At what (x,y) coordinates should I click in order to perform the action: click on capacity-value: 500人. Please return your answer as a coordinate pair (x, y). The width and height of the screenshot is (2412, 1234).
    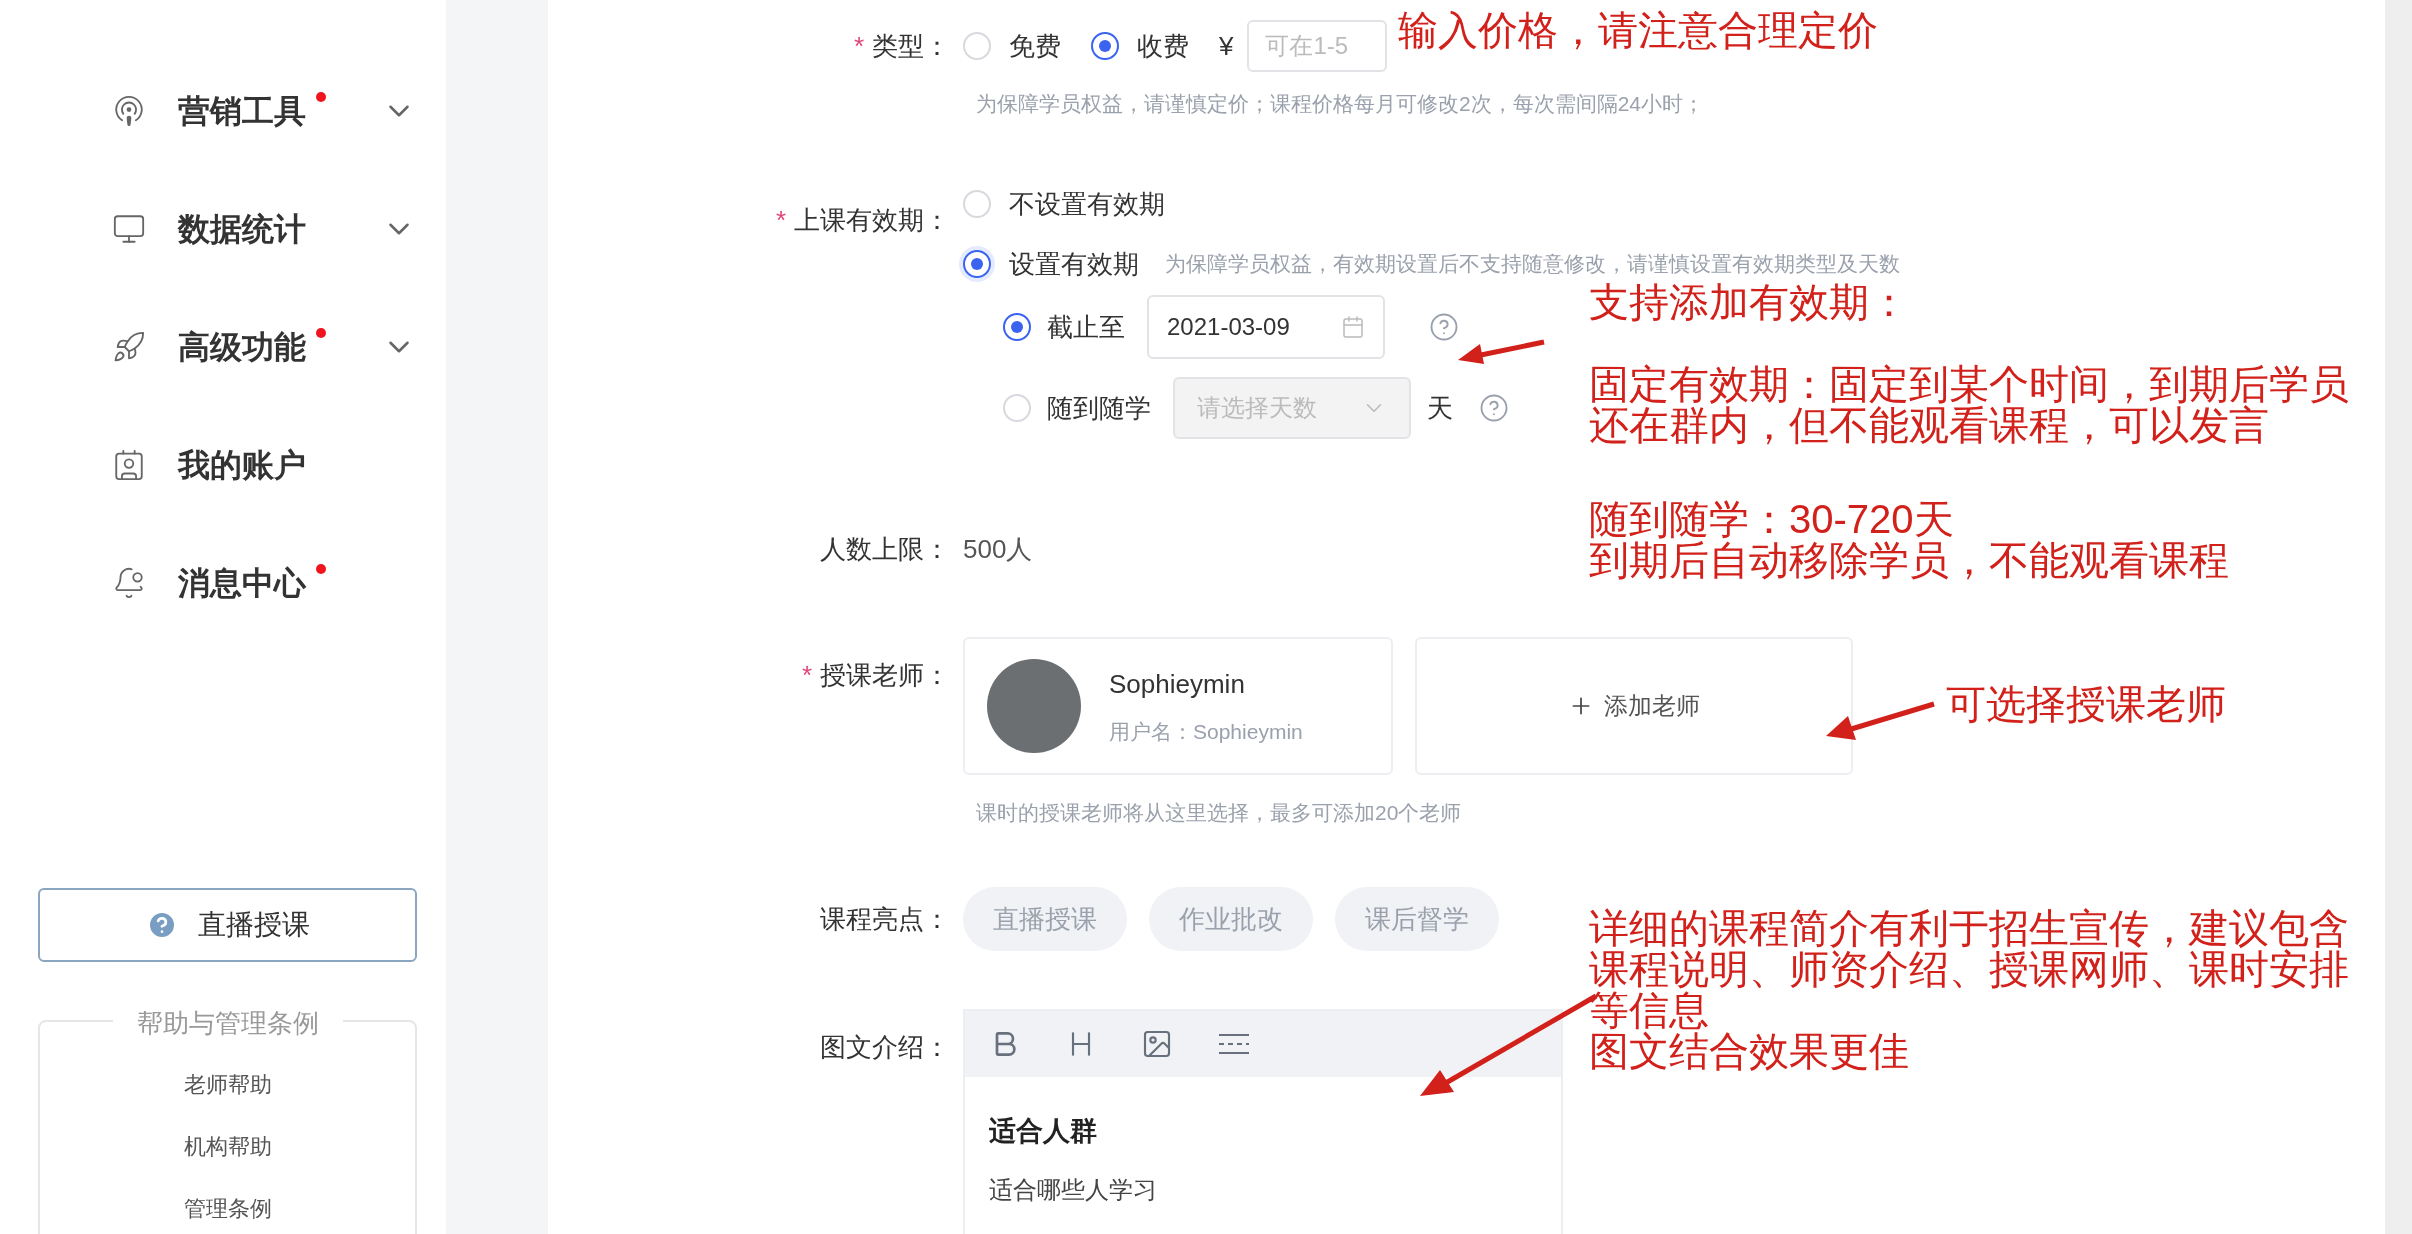
    Looking at the image, I should click on (998, 549).